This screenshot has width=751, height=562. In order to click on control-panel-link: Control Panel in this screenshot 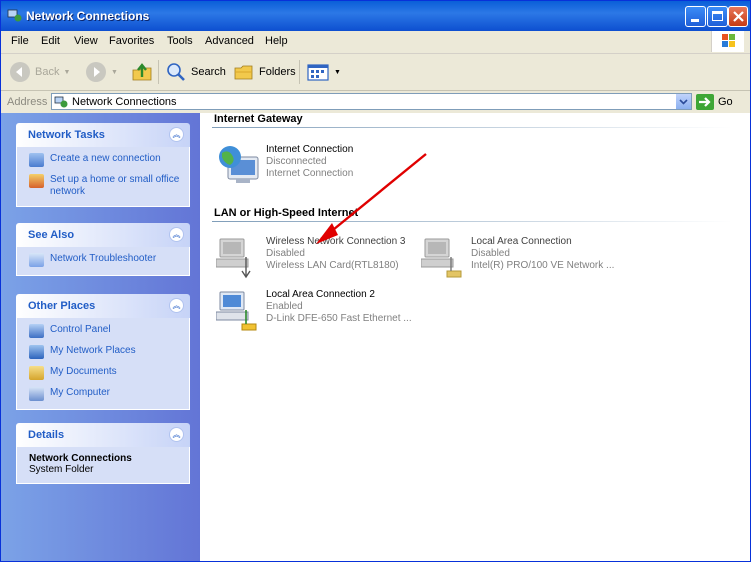, I will do `click(105, 331)`.